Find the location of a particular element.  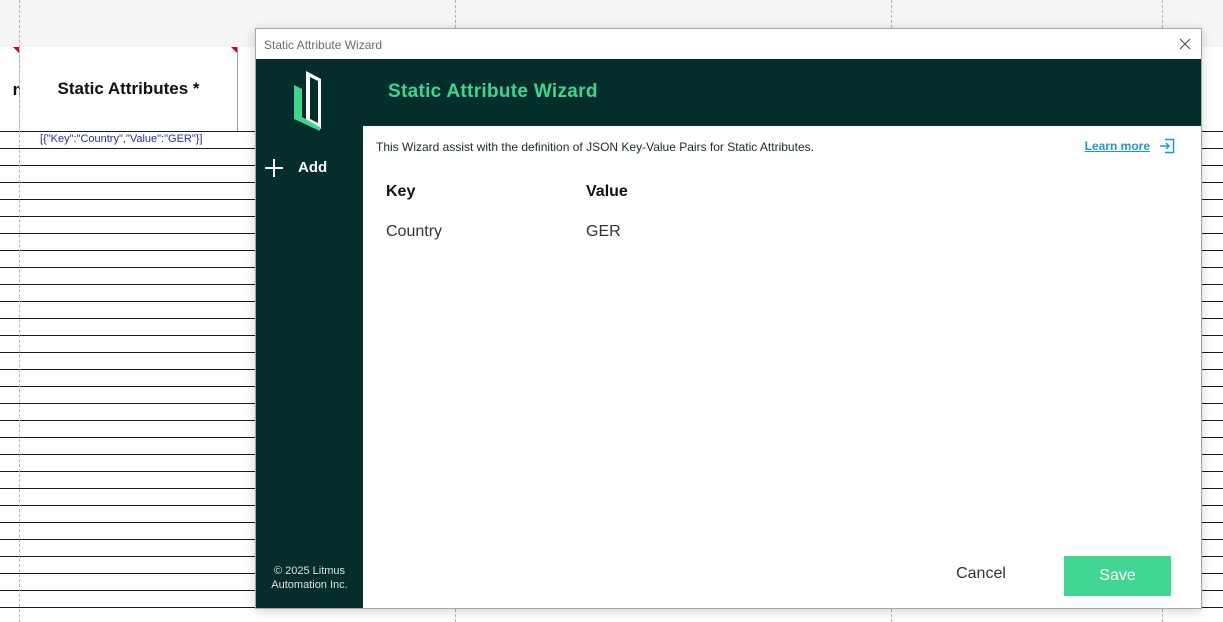

litmus-logo-icon is located at coordinates (307, 101).